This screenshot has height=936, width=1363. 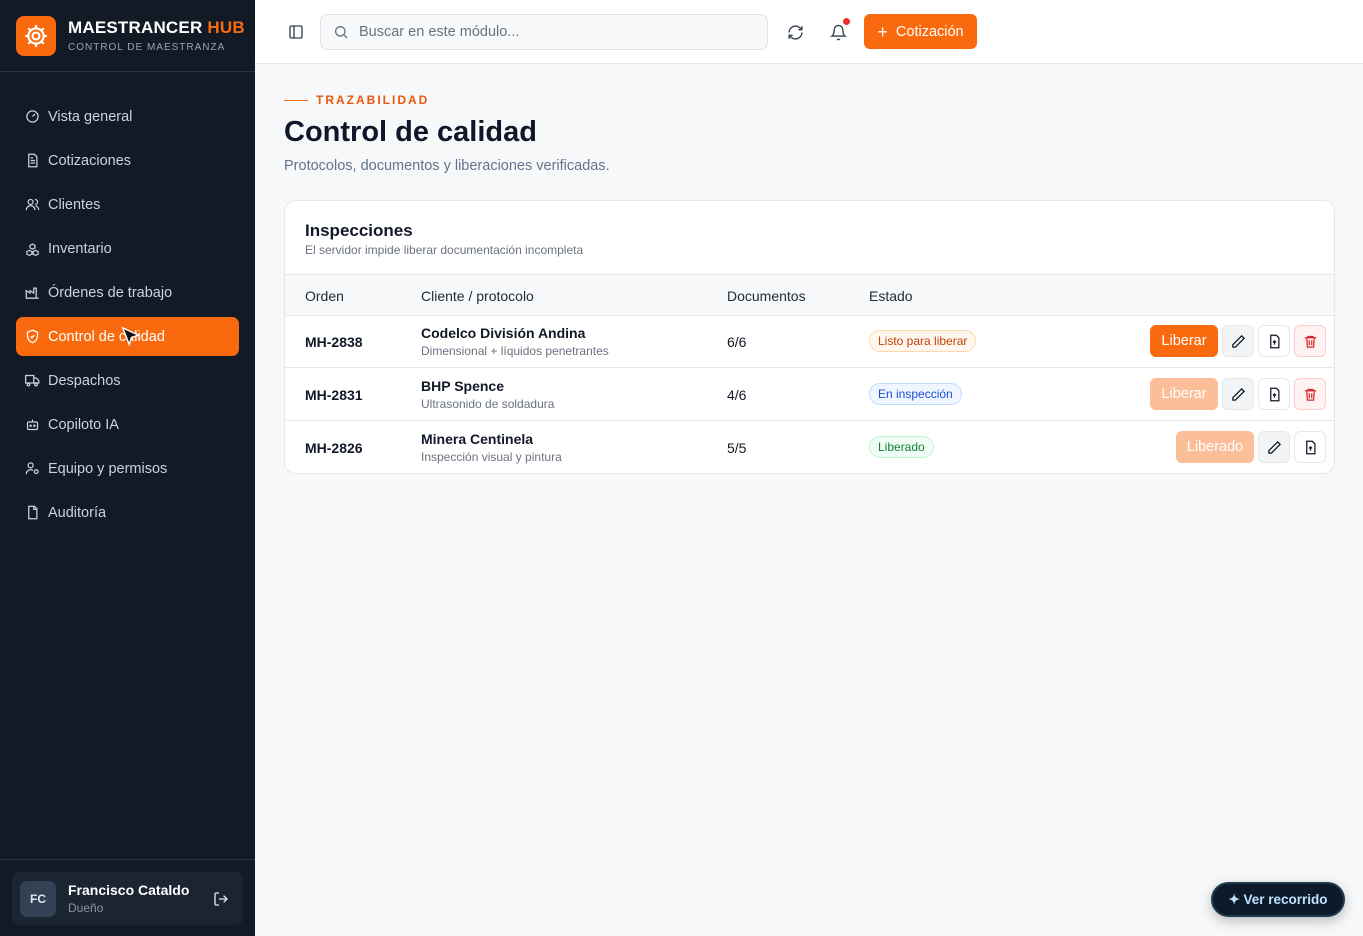 What do you see at coordinates (1215, 447) in the screenshot?
I see `released-button: Liberado` at bounding box center [1215, 447].